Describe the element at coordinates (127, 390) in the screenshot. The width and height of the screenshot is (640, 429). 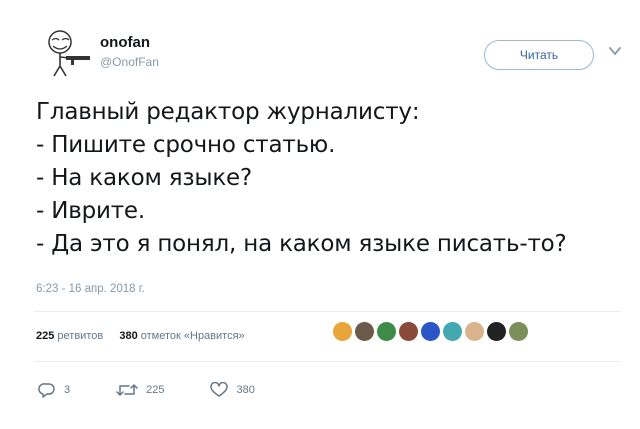
I see `retweet-icon` at that location.